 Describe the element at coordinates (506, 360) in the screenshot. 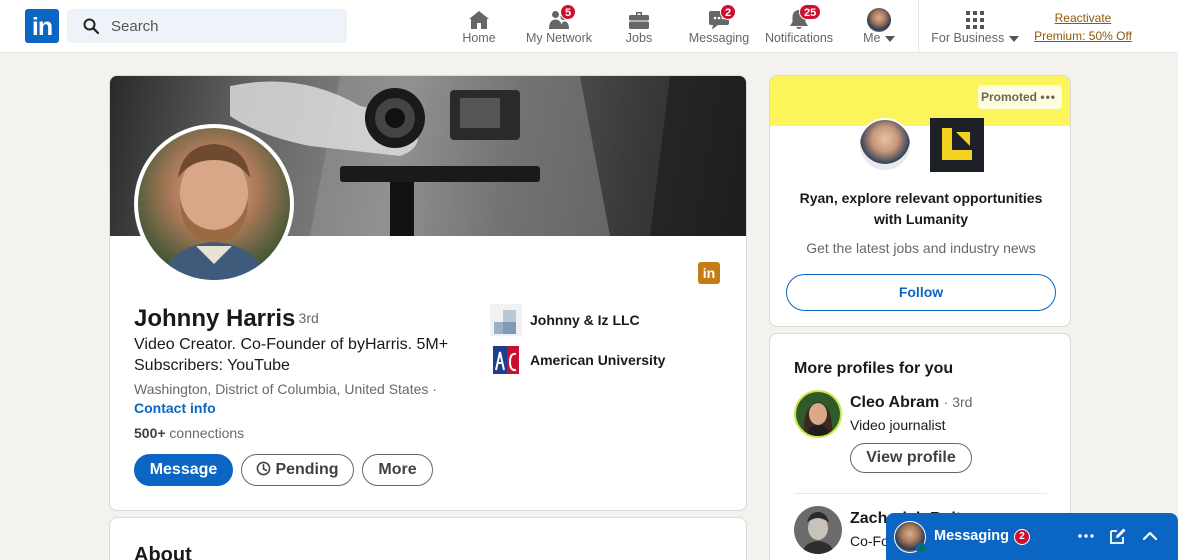

I see `school-logo` at that location.